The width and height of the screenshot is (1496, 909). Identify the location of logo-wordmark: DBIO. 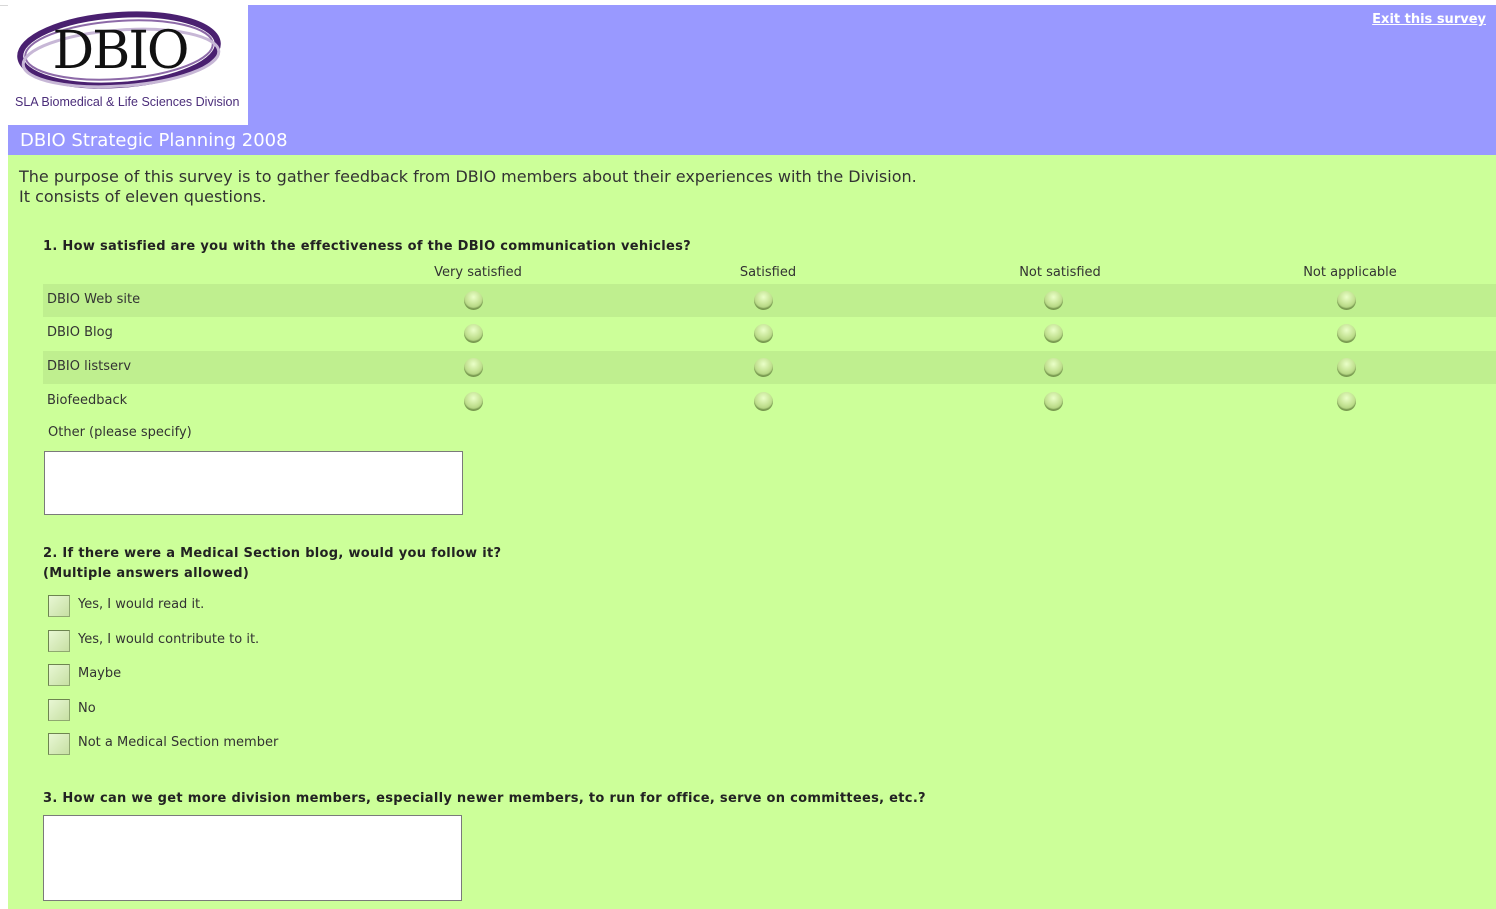
(119, 51).